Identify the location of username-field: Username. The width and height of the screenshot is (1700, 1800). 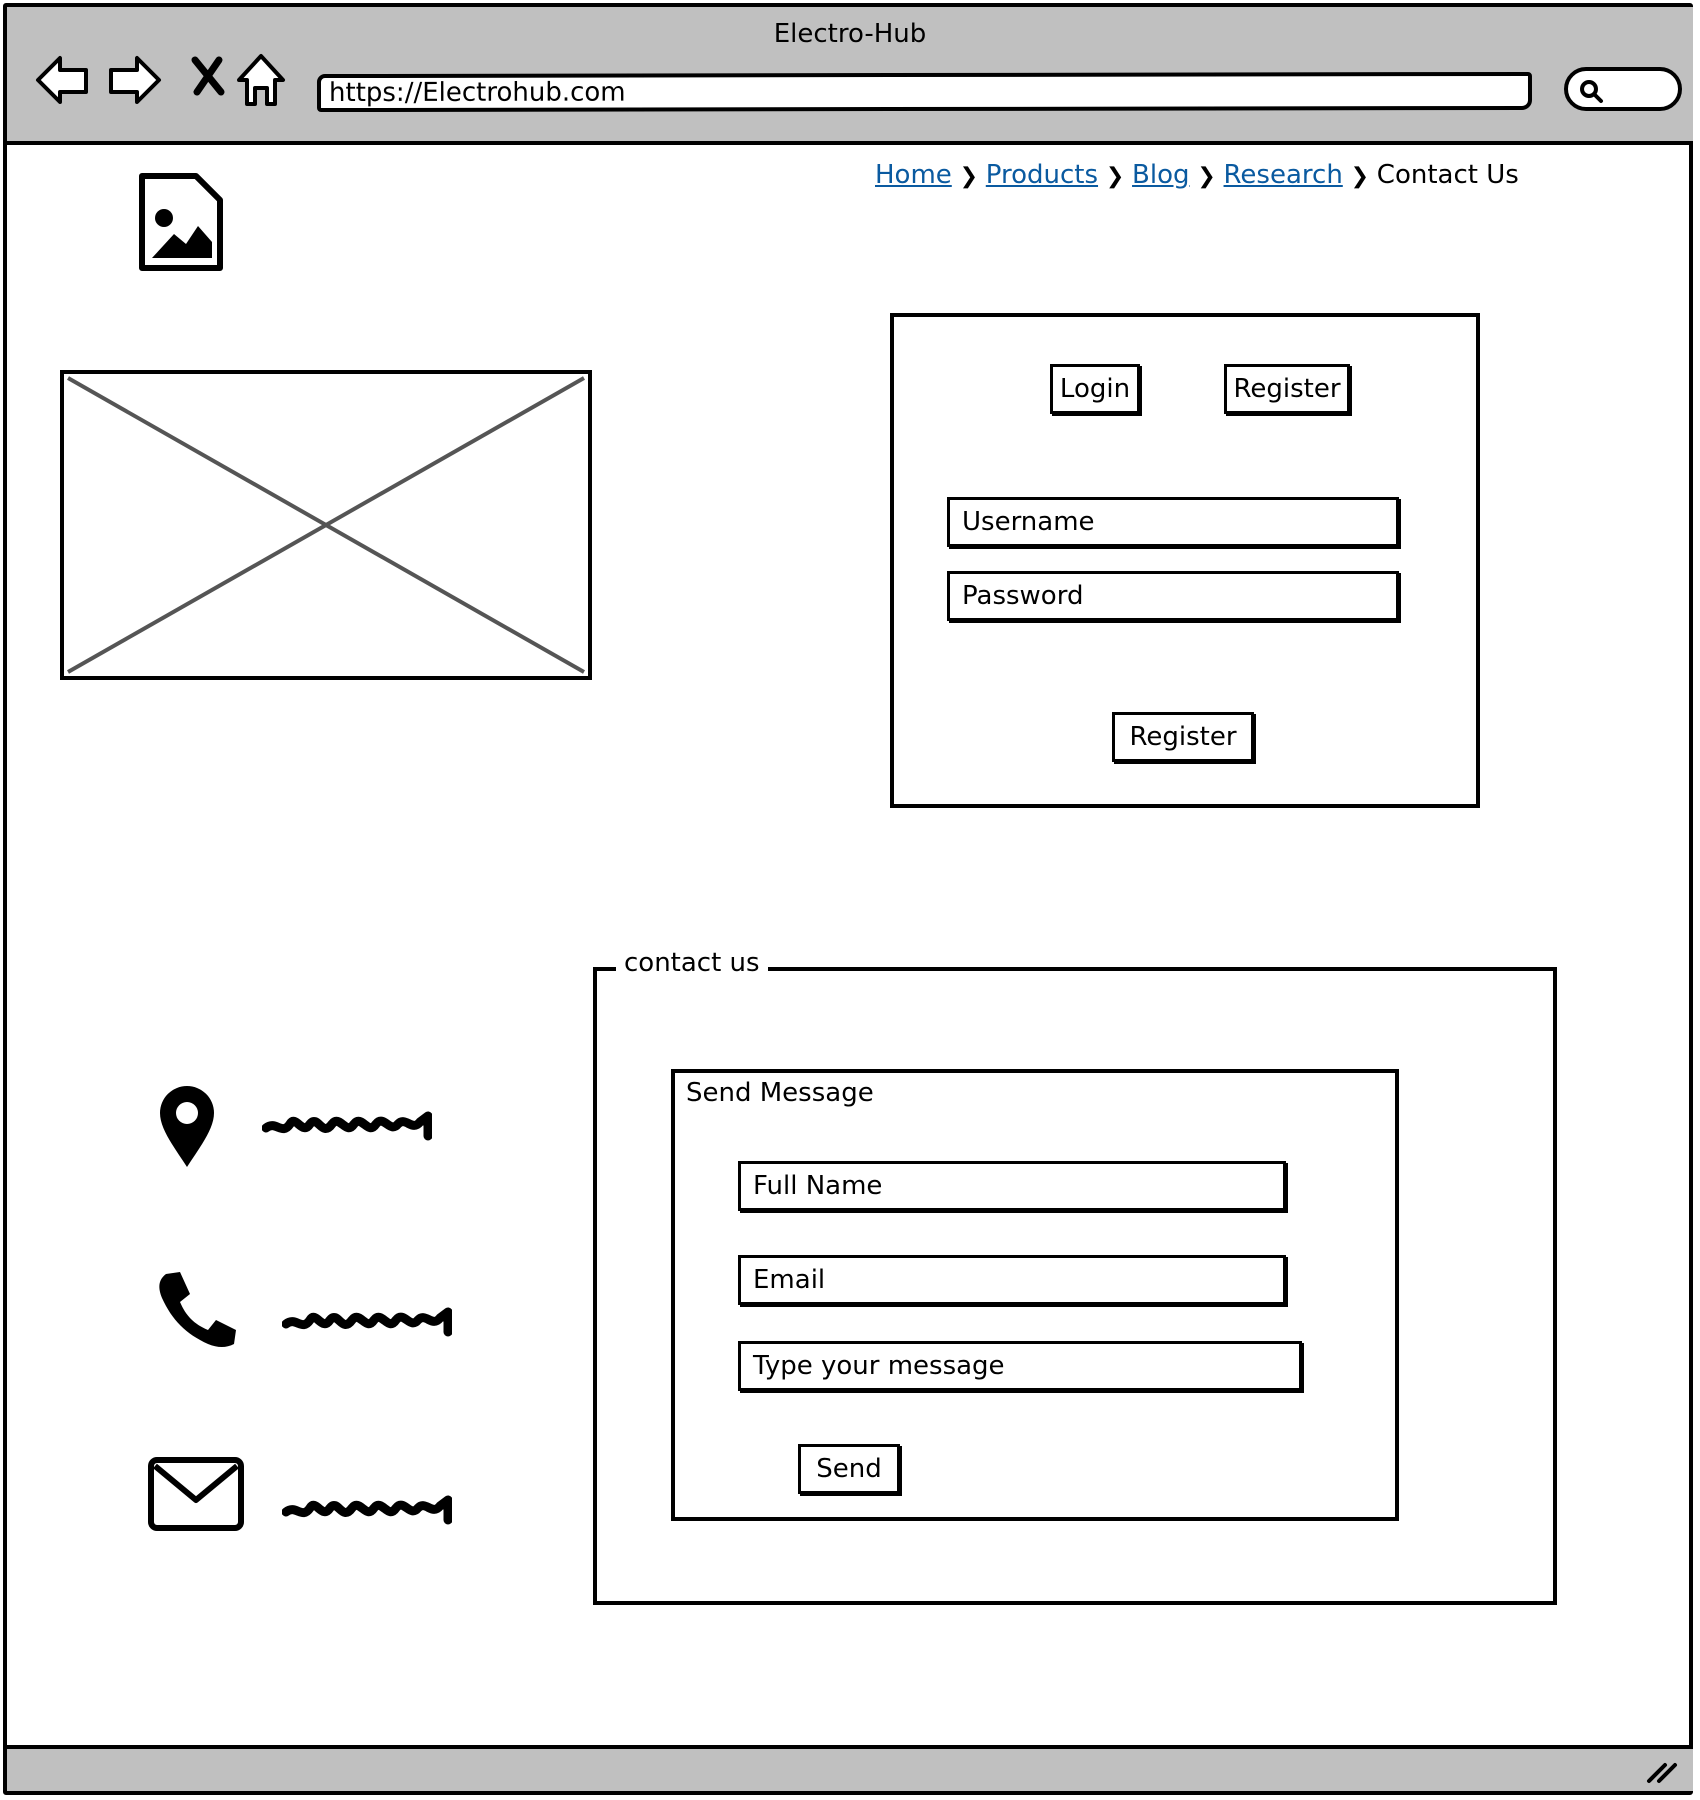
(1173, 522).